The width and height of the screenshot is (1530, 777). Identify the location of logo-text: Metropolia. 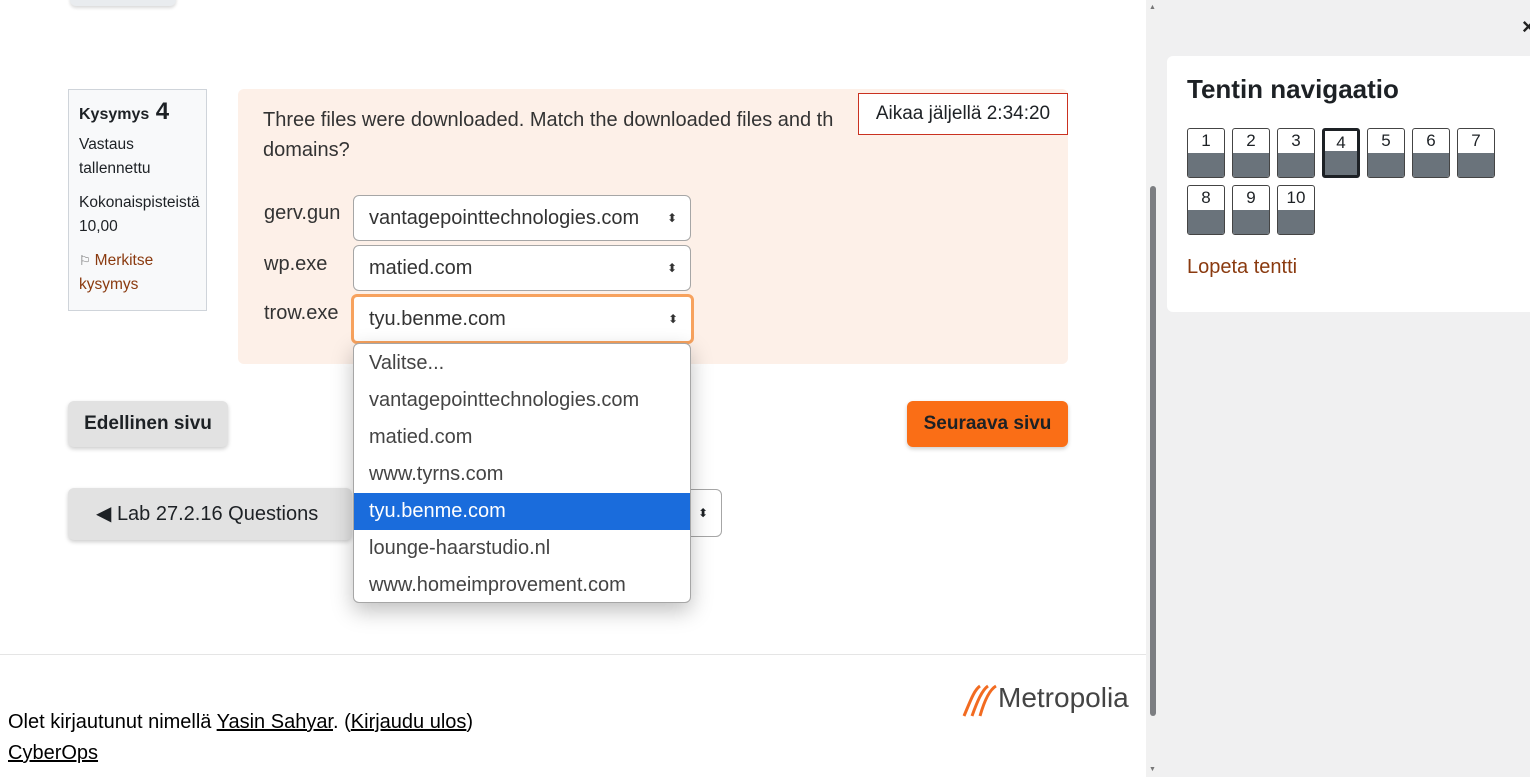
(1063, 697).